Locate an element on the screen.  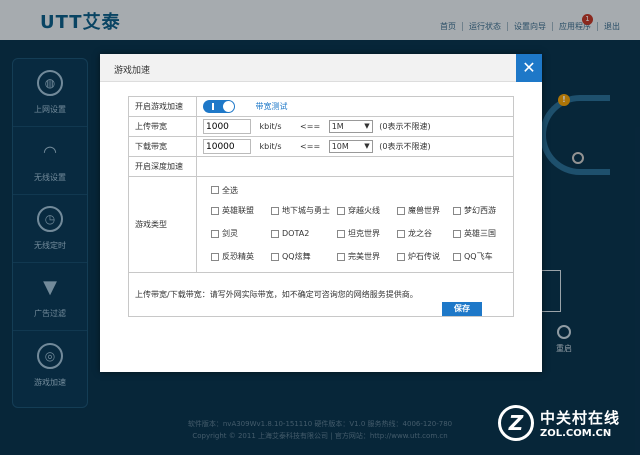
select-all-checkbox: 全选 is located at coordinates (241, 190).